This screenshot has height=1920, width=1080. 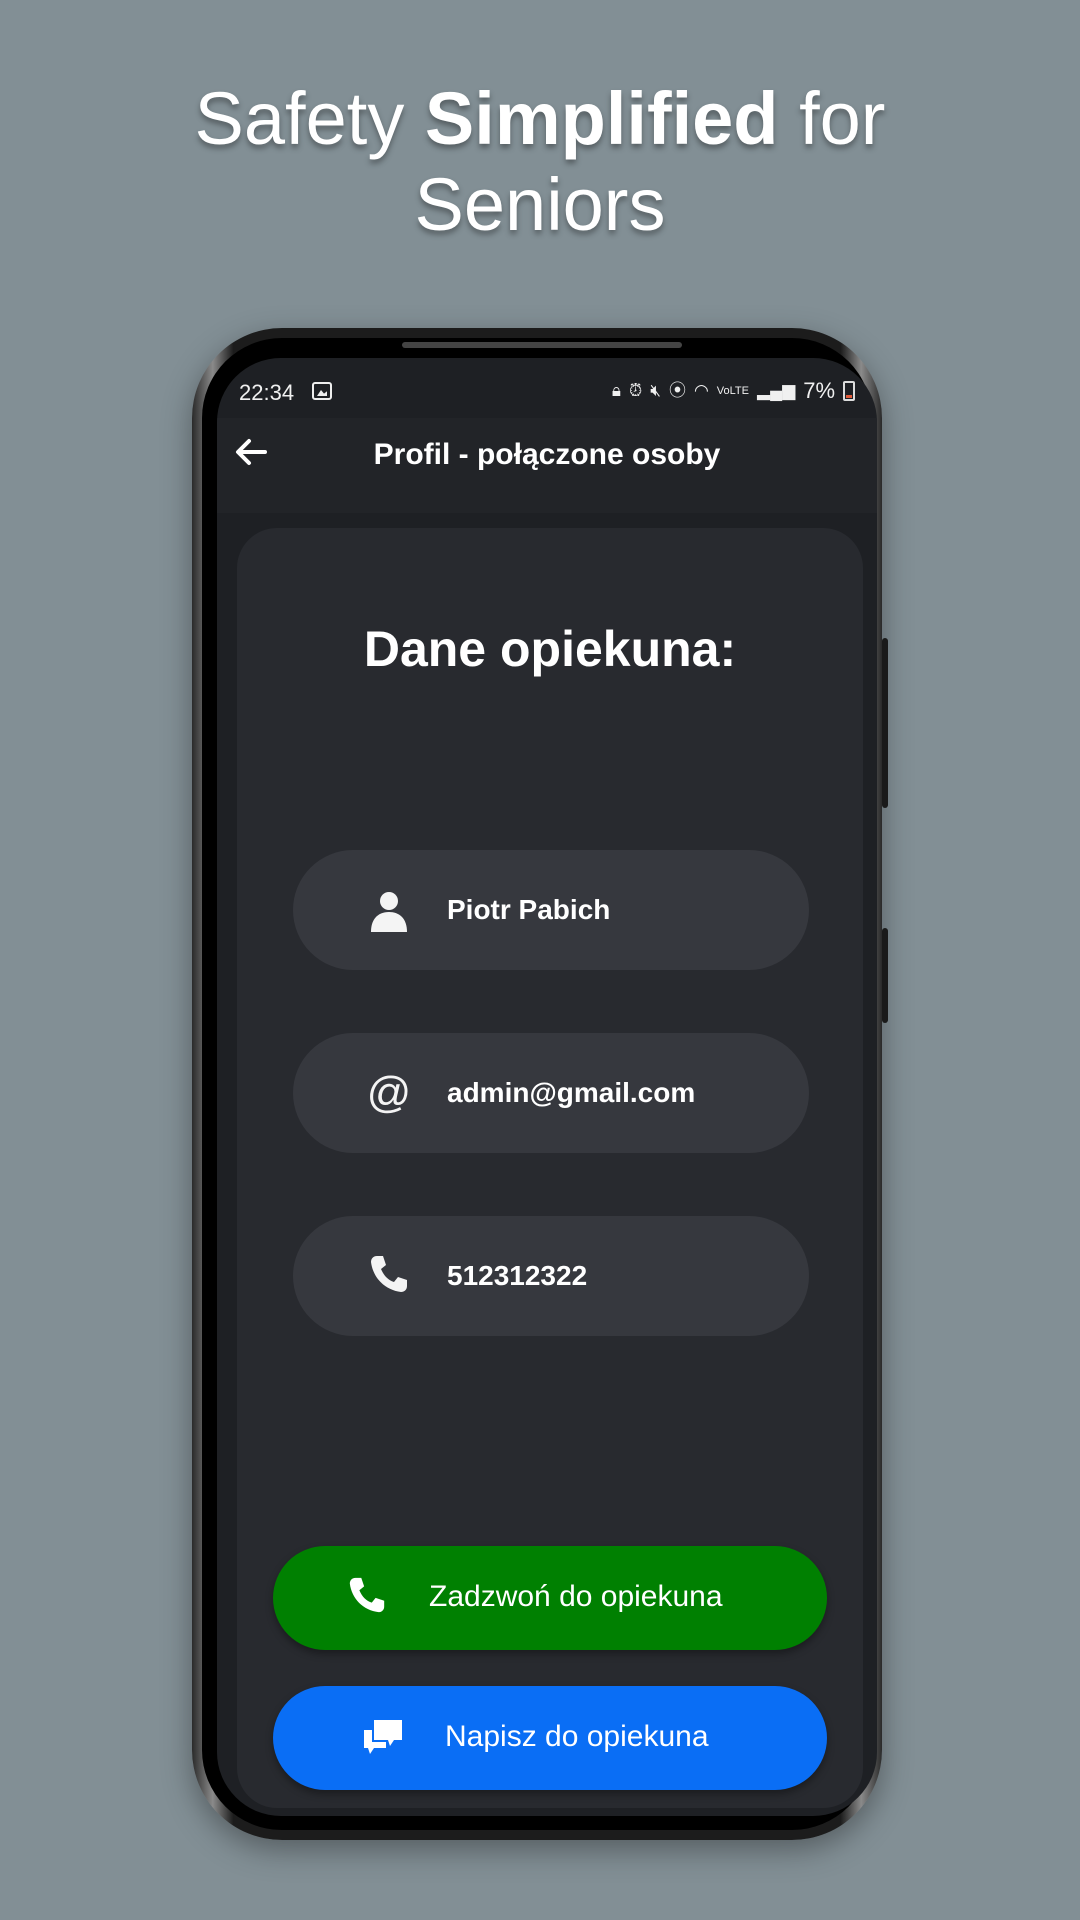 I want to click on volume-button, so click(x=885, y=723).